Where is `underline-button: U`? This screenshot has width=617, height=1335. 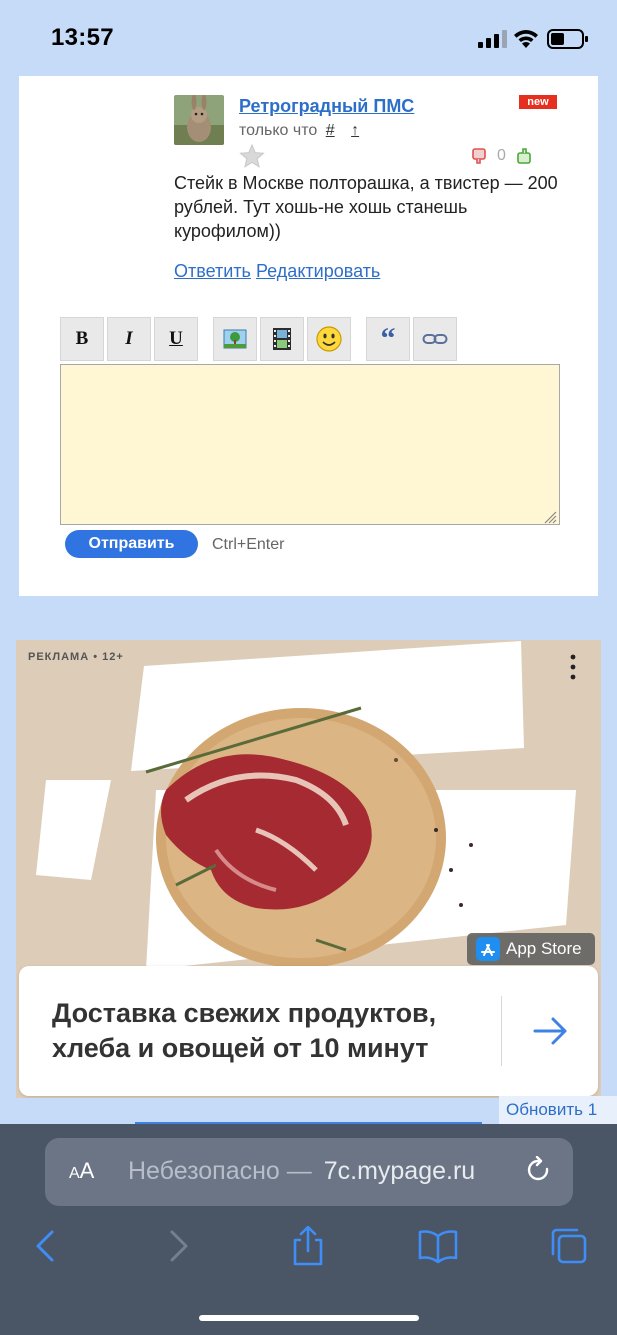 underline-button: U is located at coordinates (176, 339).